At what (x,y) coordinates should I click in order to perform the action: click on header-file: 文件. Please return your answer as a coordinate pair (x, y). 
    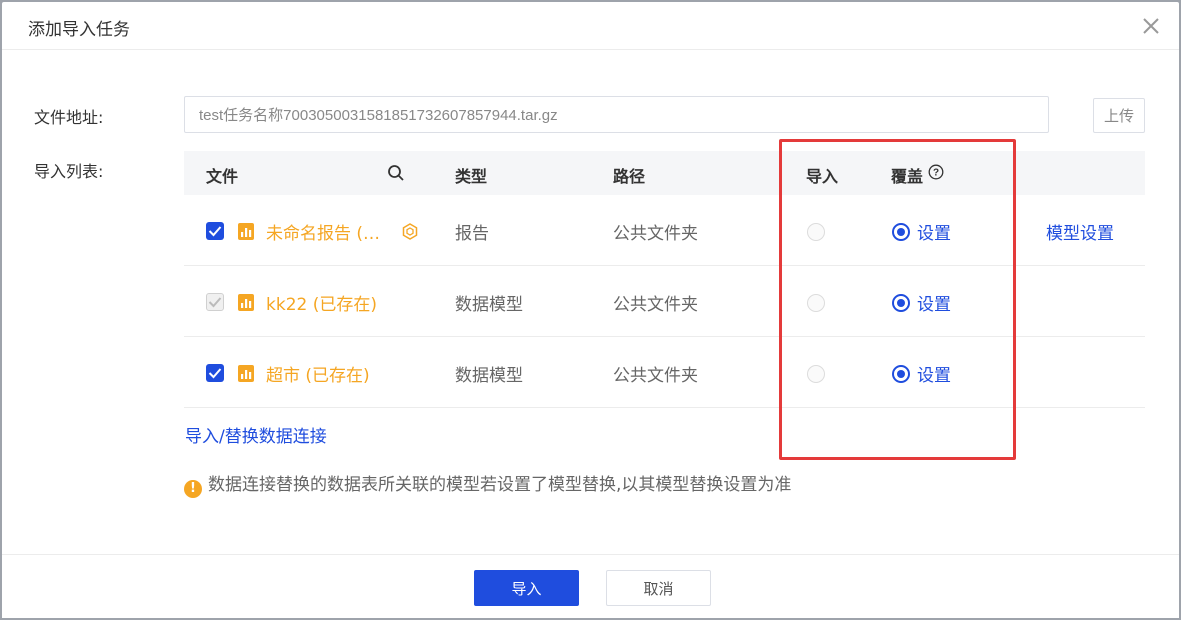
    Looking at the image, I should click on (222, 176).